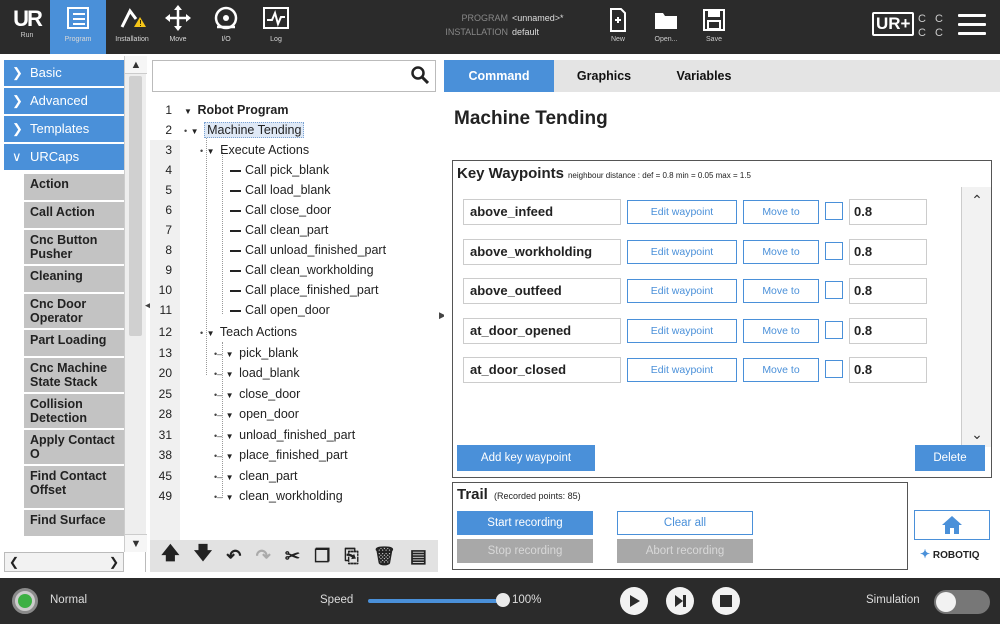 The height and width of the screenshot is (624, 1000). I want to click on delete-icon: 🗑, so click(384, 556).